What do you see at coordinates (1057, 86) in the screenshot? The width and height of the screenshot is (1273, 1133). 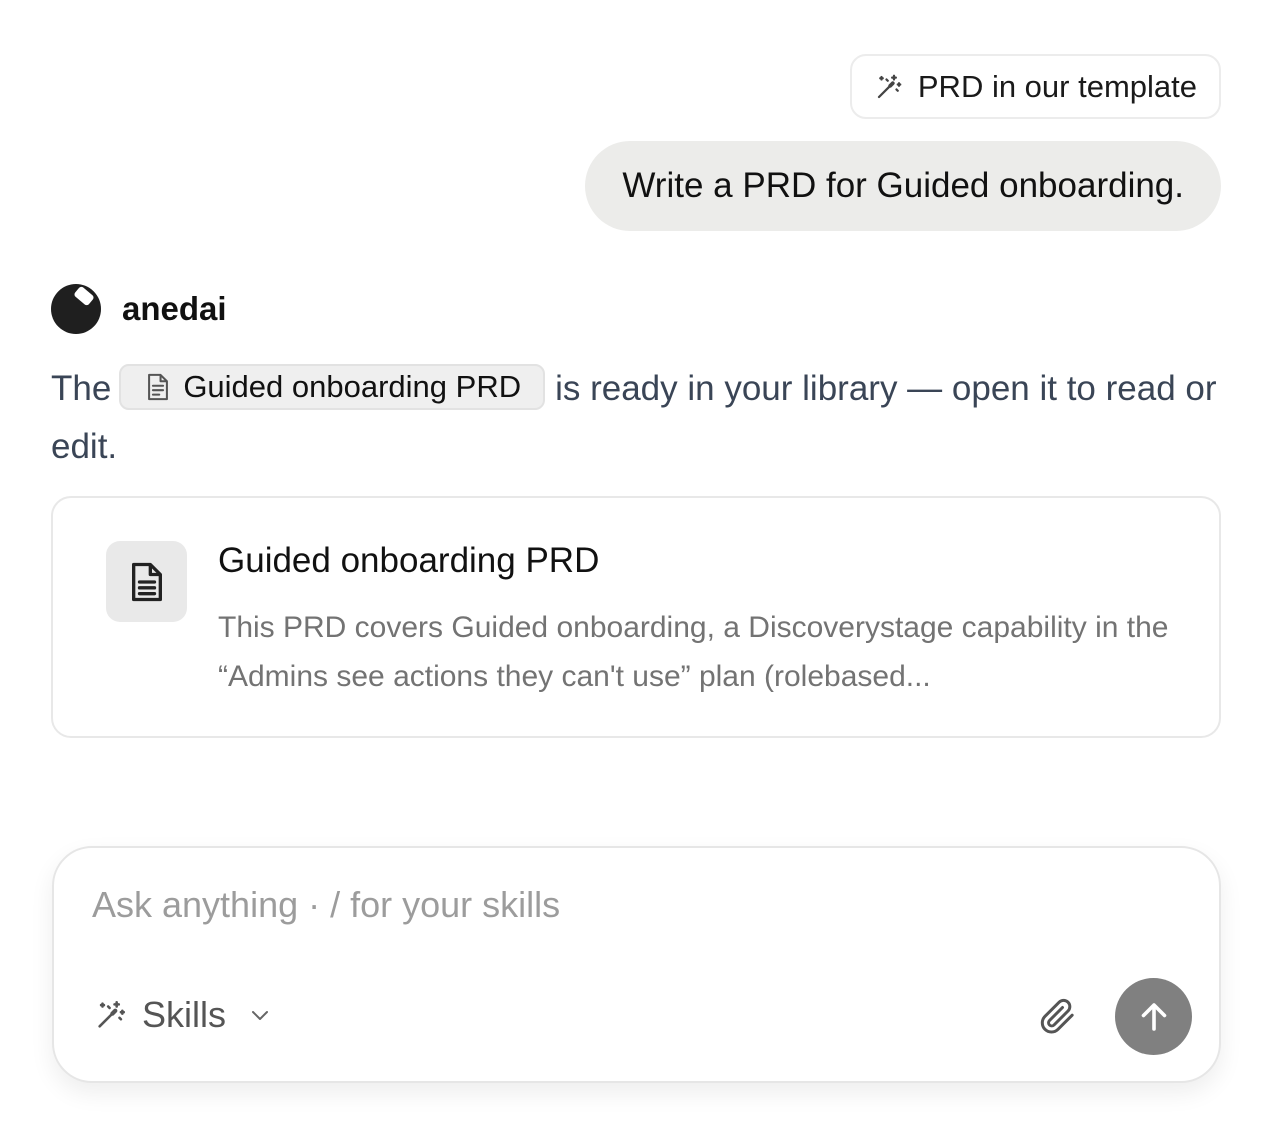 I see `skill-chip-label: PRD in our template` at bounding box center [1057, 86].